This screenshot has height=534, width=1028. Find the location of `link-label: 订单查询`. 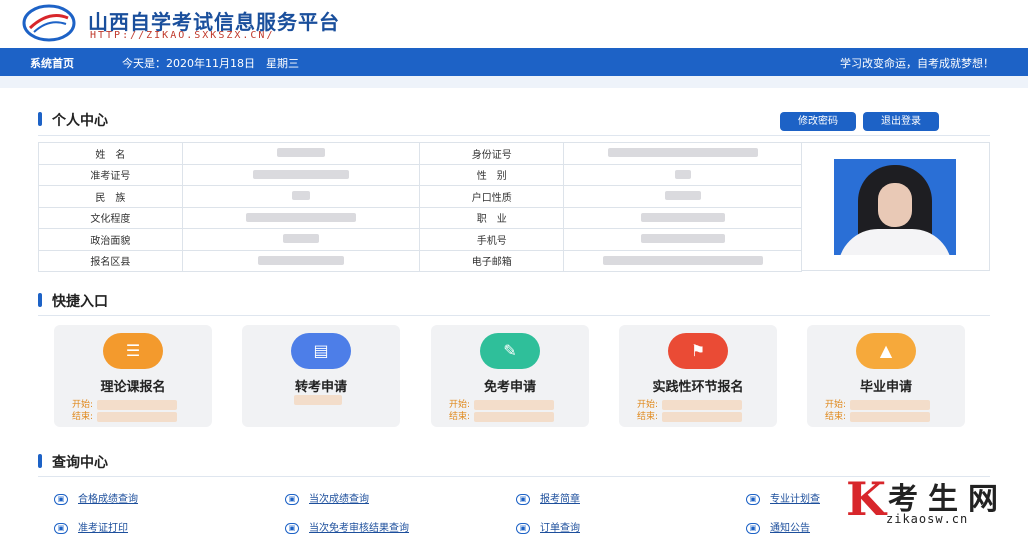

link-label: 订单查询 is located at coordinates (560, 528).